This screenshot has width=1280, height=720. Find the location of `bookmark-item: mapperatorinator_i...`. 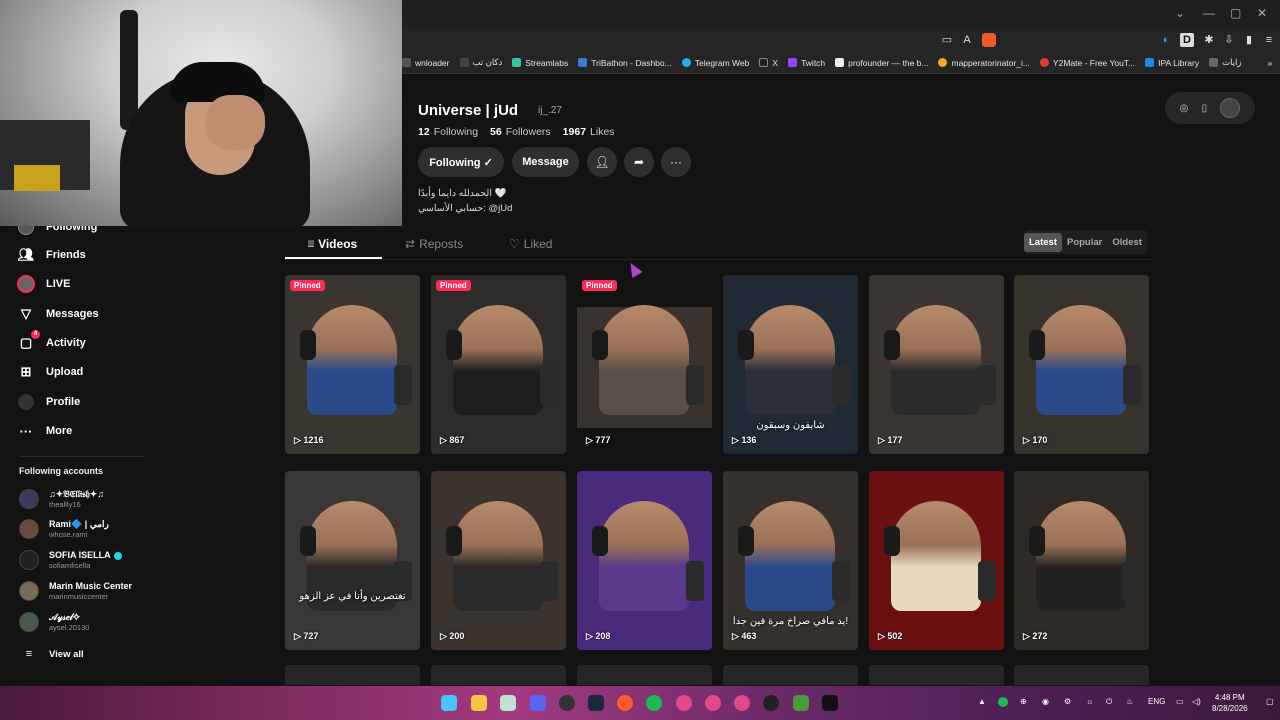

bookmark-item: mapperatorinator_i... is located at coordinates (984, 63).